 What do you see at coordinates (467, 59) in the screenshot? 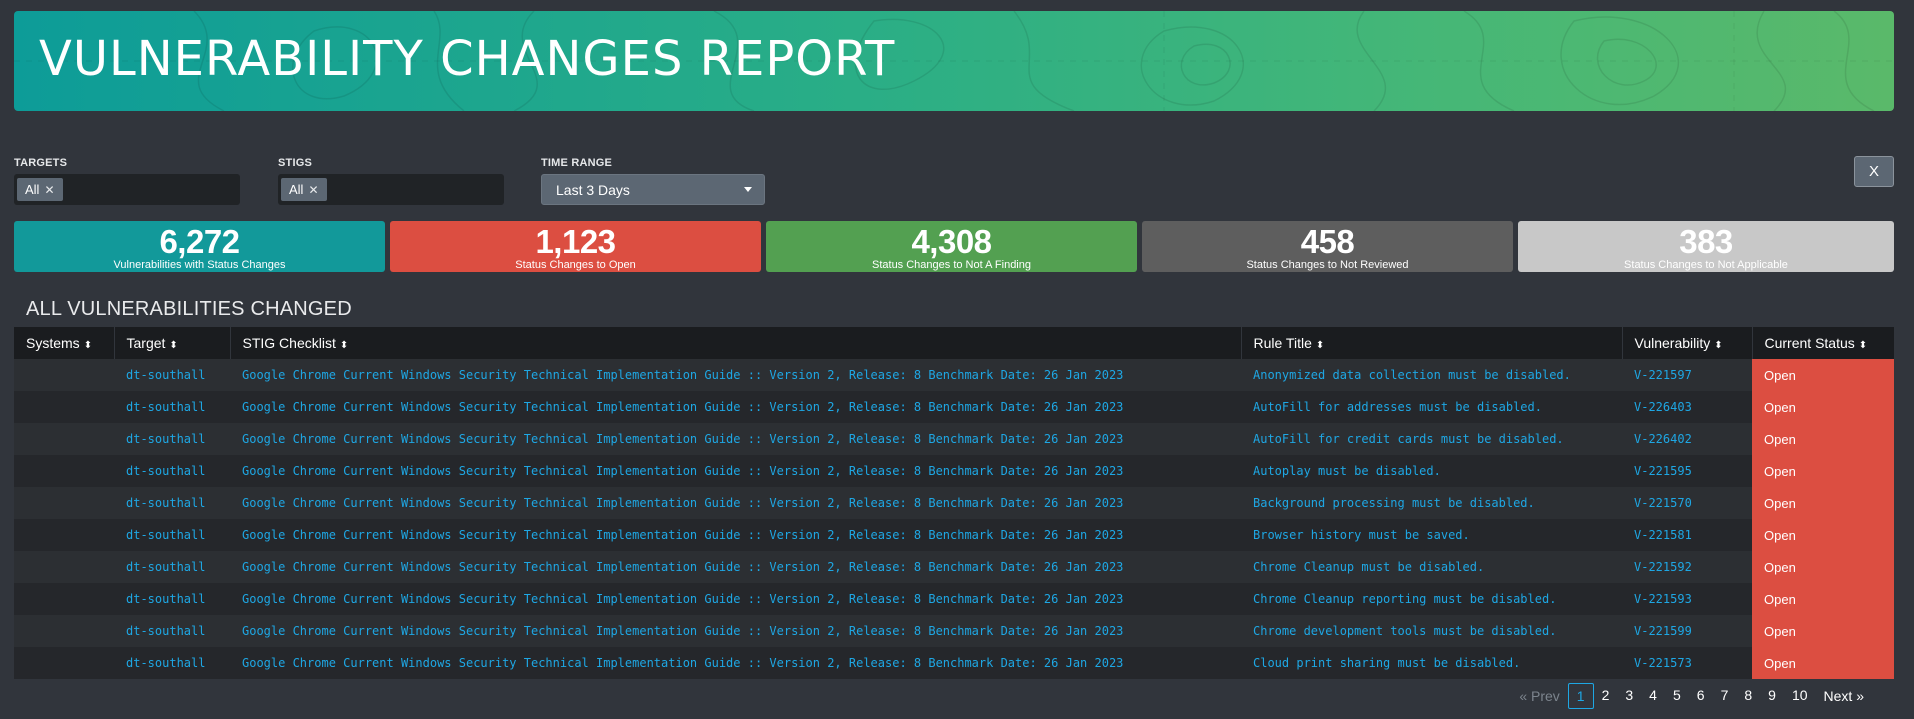
I see `page-title: VULNERABILITY CHANGES REPORT` at bounding box center [467, 59].